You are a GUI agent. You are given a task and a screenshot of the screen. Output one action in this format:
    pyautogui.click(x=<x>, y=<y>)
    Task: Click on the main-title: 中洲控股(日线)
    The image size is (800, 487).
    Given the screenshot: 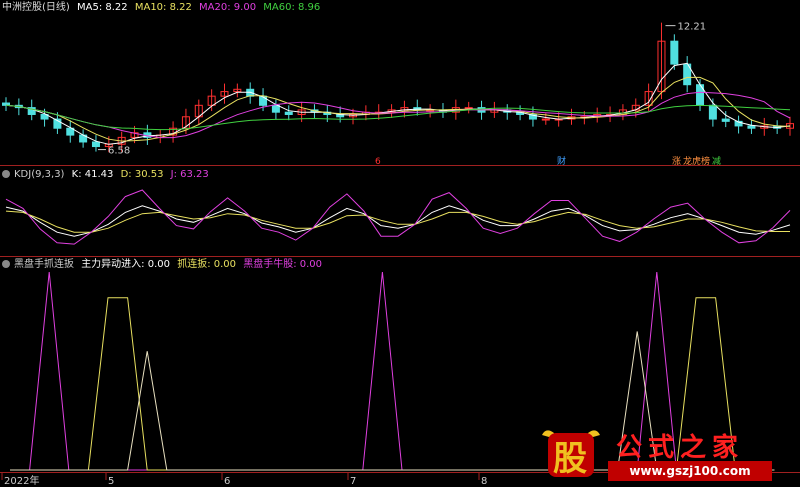 What is the action you would take?
    pyautogui.click(x=36, y=7)
    